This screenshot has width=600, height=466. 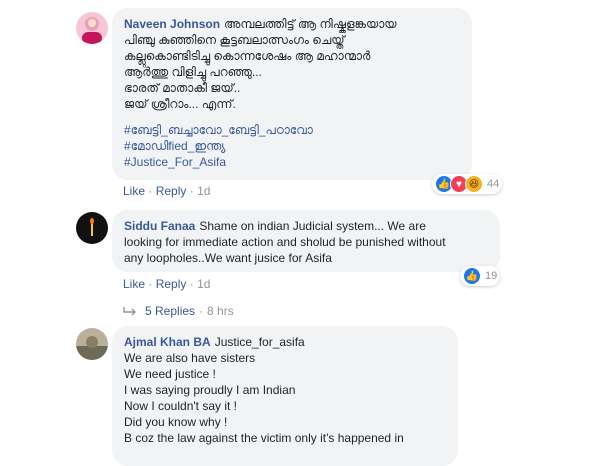 I want to click on view-replies: 5 Replies · 8 hrs, so click(x=178, y=311).